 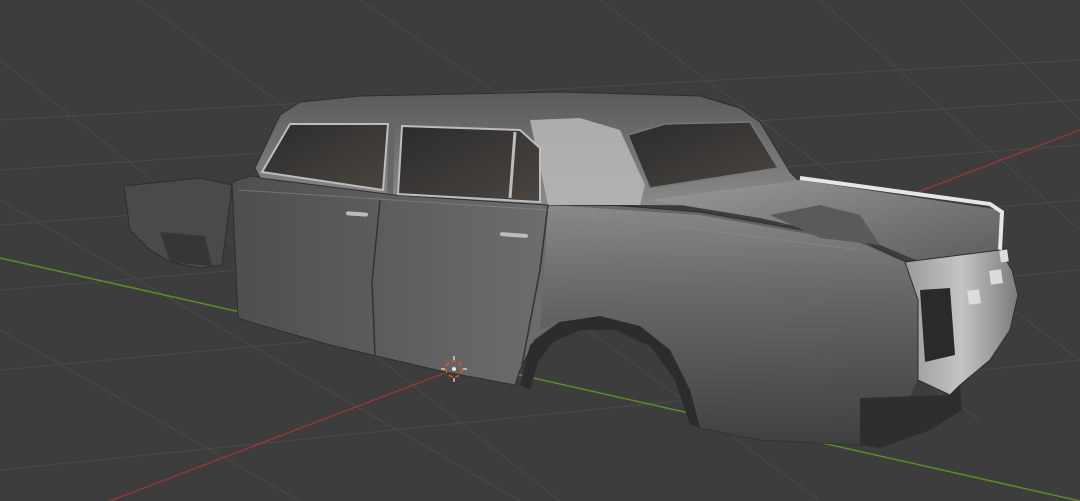 What do you see at coordinates (468, 164) in the screenshot?
I see `rear-door-window` at bounding box center [468, 164].